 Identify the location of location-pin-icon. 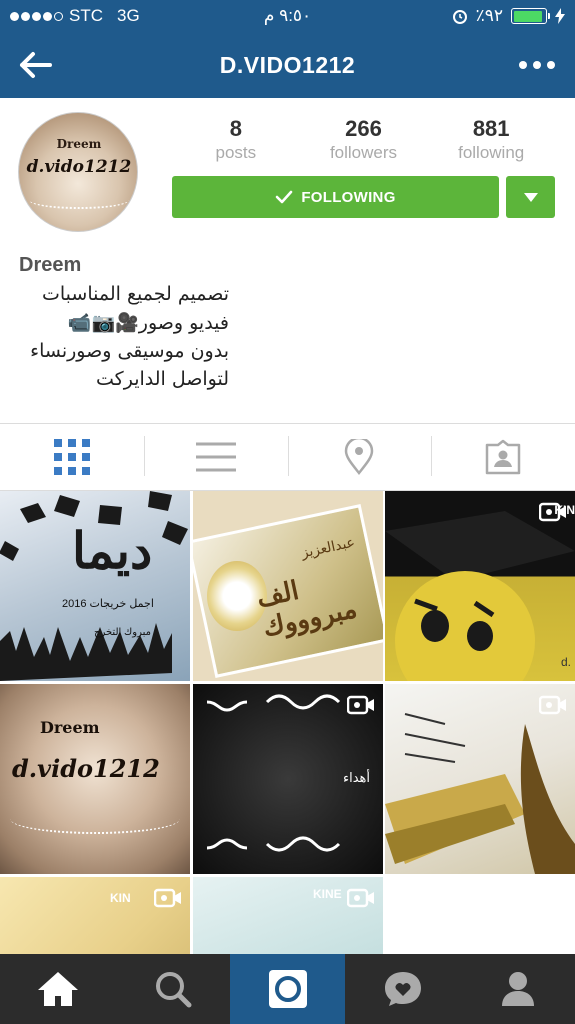
(359, 457).